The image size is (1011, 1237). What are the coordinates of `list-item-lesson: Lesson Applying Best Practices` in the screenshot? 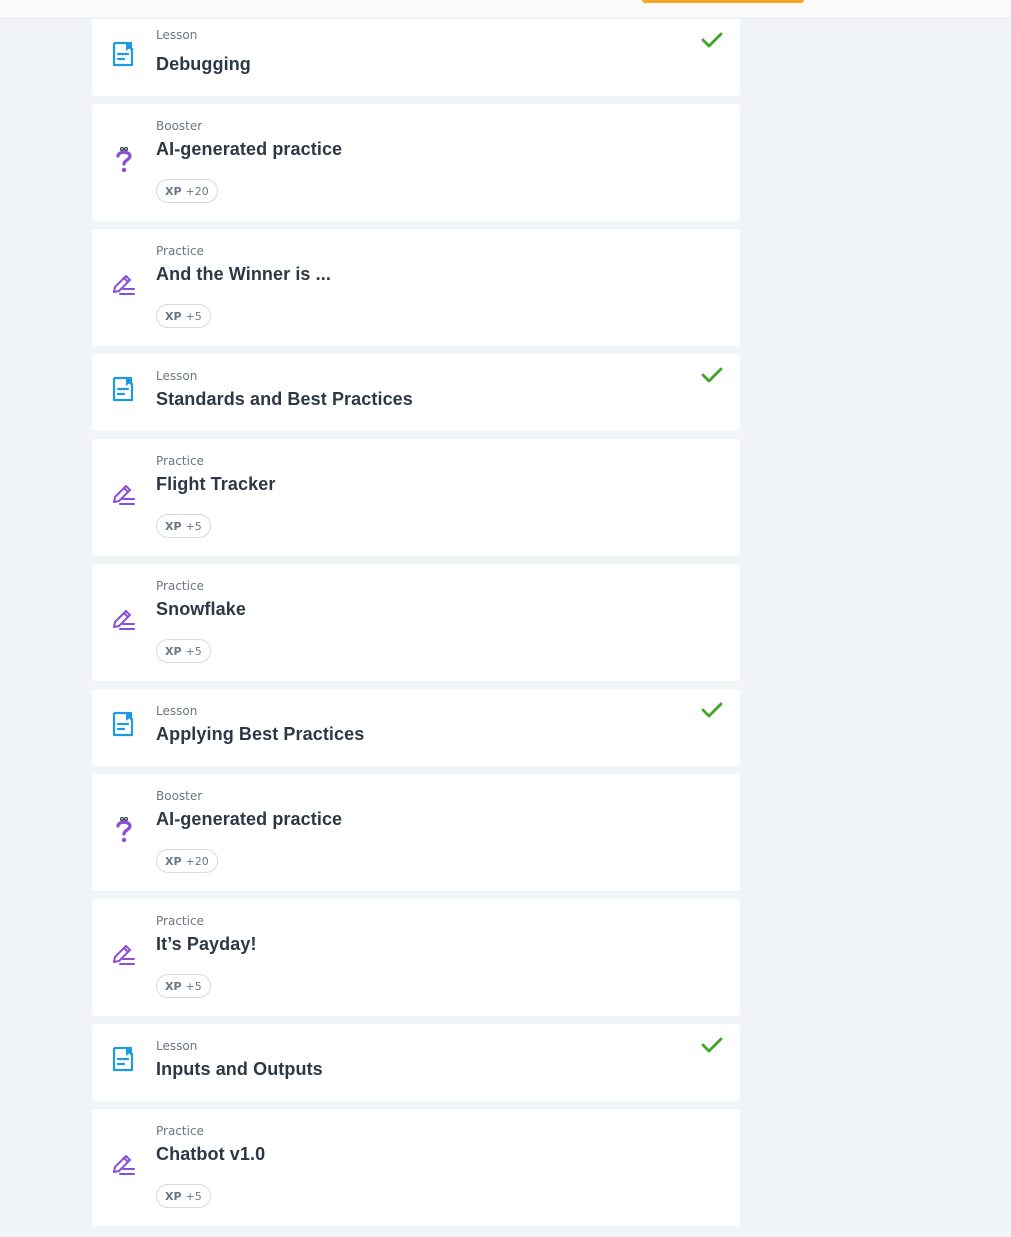 It's located at (416, 727).